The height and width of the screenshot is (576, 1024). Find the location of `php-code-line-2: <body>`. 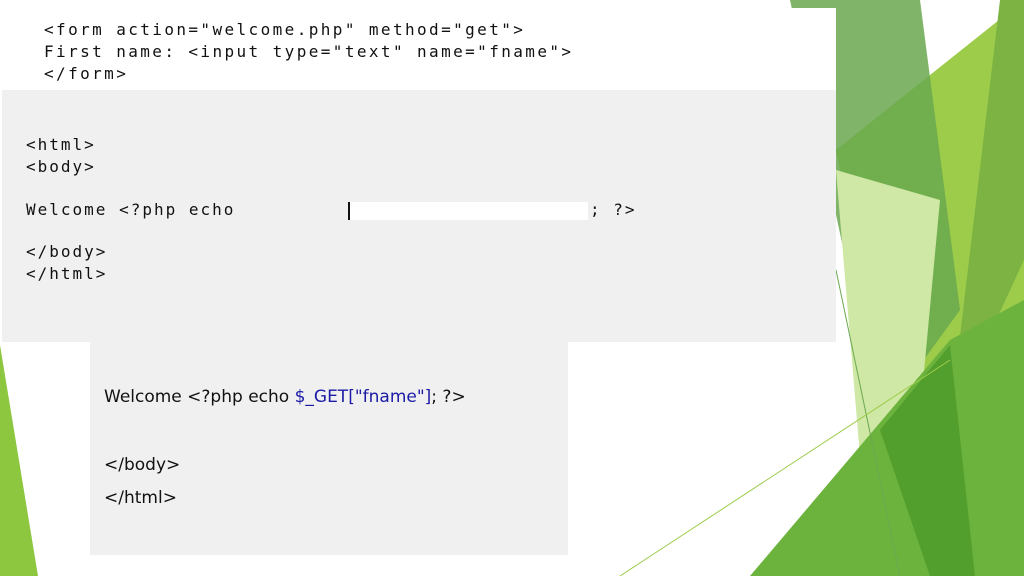

php-code-line-2: <body> is located at coordinates (61, 166).